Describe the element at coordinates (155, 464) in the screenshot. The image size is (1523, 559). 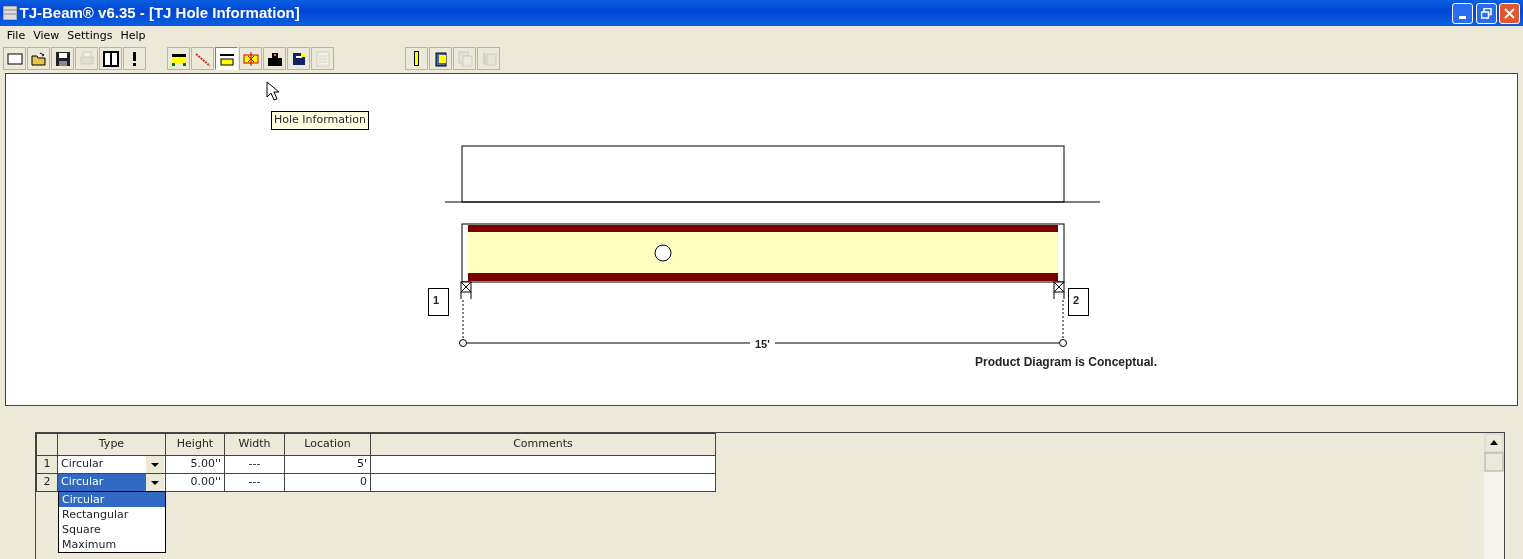
I see `caret-icon` at that location.